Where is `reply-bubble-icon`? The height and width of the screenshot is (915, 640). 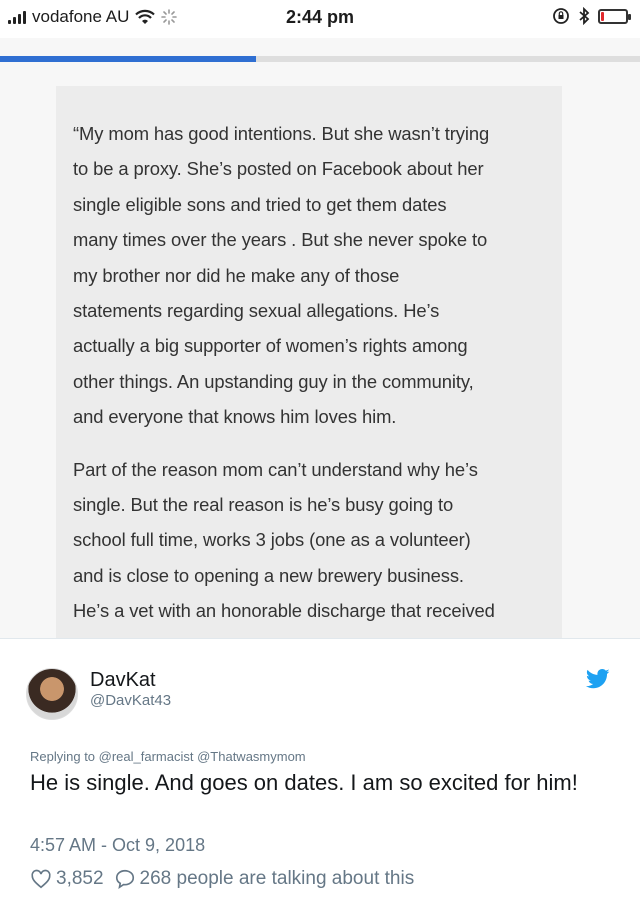 reply-bubble-icon is located at coordinates (125, 879).